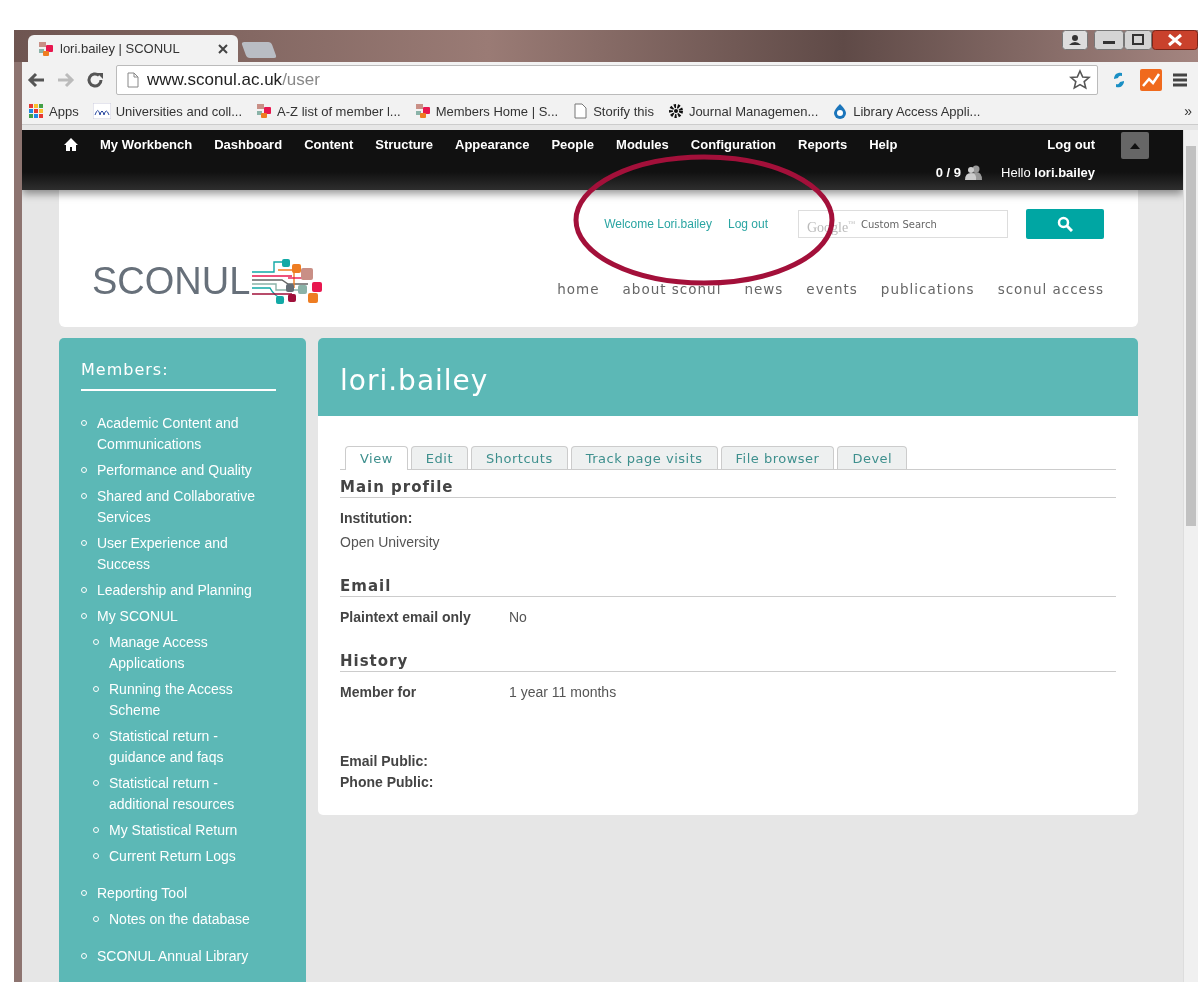 The image size is (1198, 982). I want to click on admin-menu-link: Help, so click(883, 144).